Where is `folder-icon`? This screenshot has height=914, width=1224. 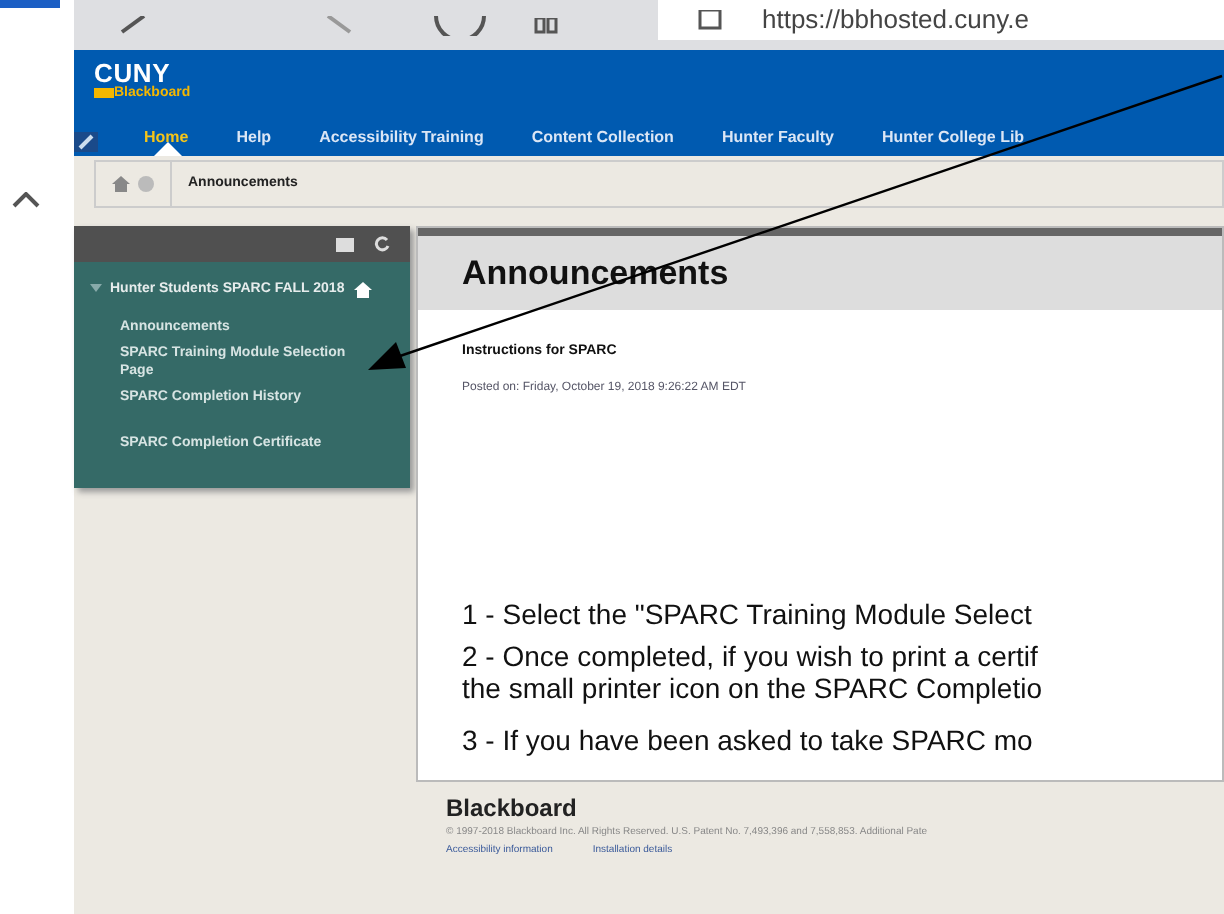
folder-icon is located at coordinates (345, 244).